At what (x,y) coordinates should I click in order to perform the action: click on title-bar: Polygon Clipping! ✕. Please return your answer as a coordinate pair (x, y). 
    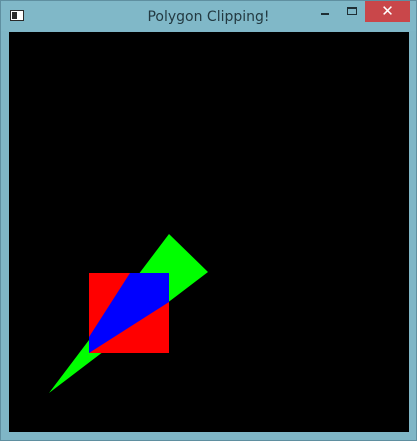
    Looking at the image, I should click on (208, 16).